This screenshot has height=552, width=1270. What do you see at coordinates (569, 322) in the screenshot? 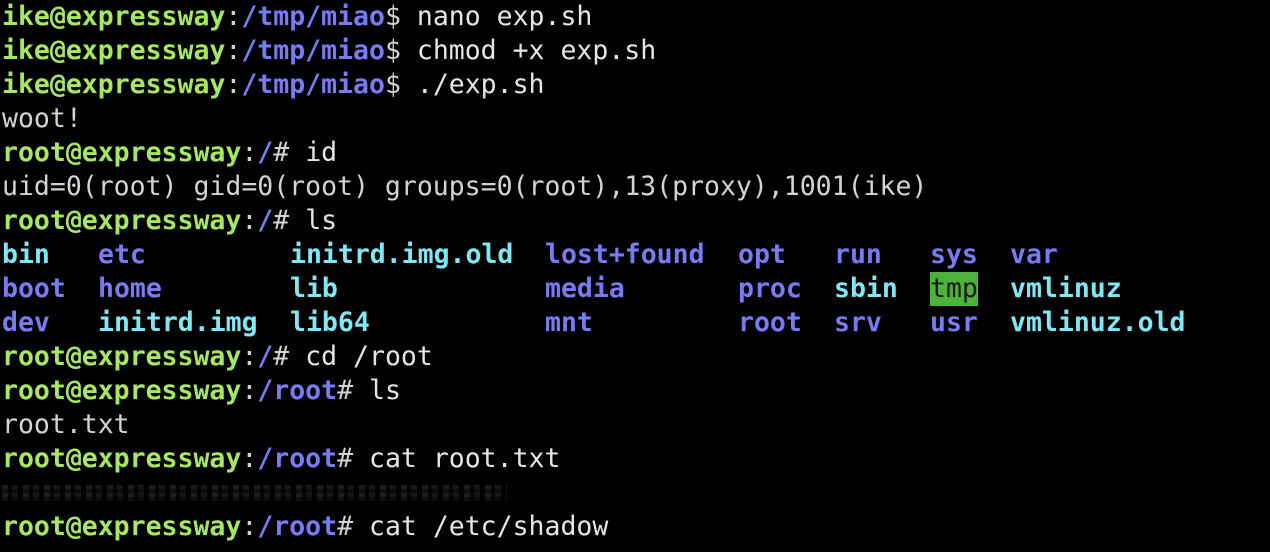
I see `ls-entry: mnt` at bounding box center [569, 322].